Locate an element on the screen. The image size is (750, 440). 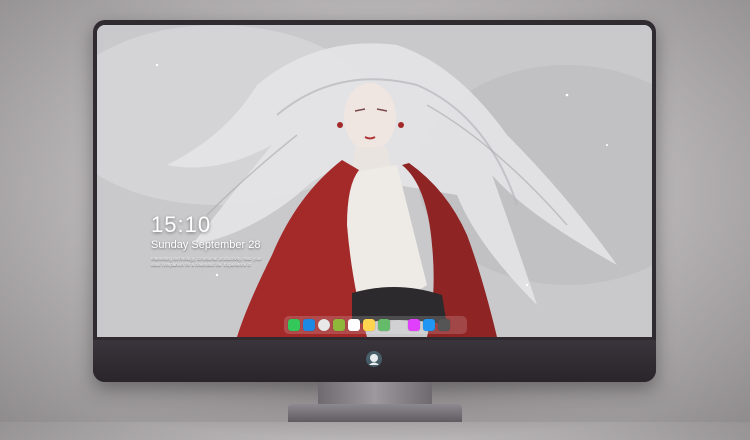
lock-time: 15:10 is located at coordinates (181, 224).